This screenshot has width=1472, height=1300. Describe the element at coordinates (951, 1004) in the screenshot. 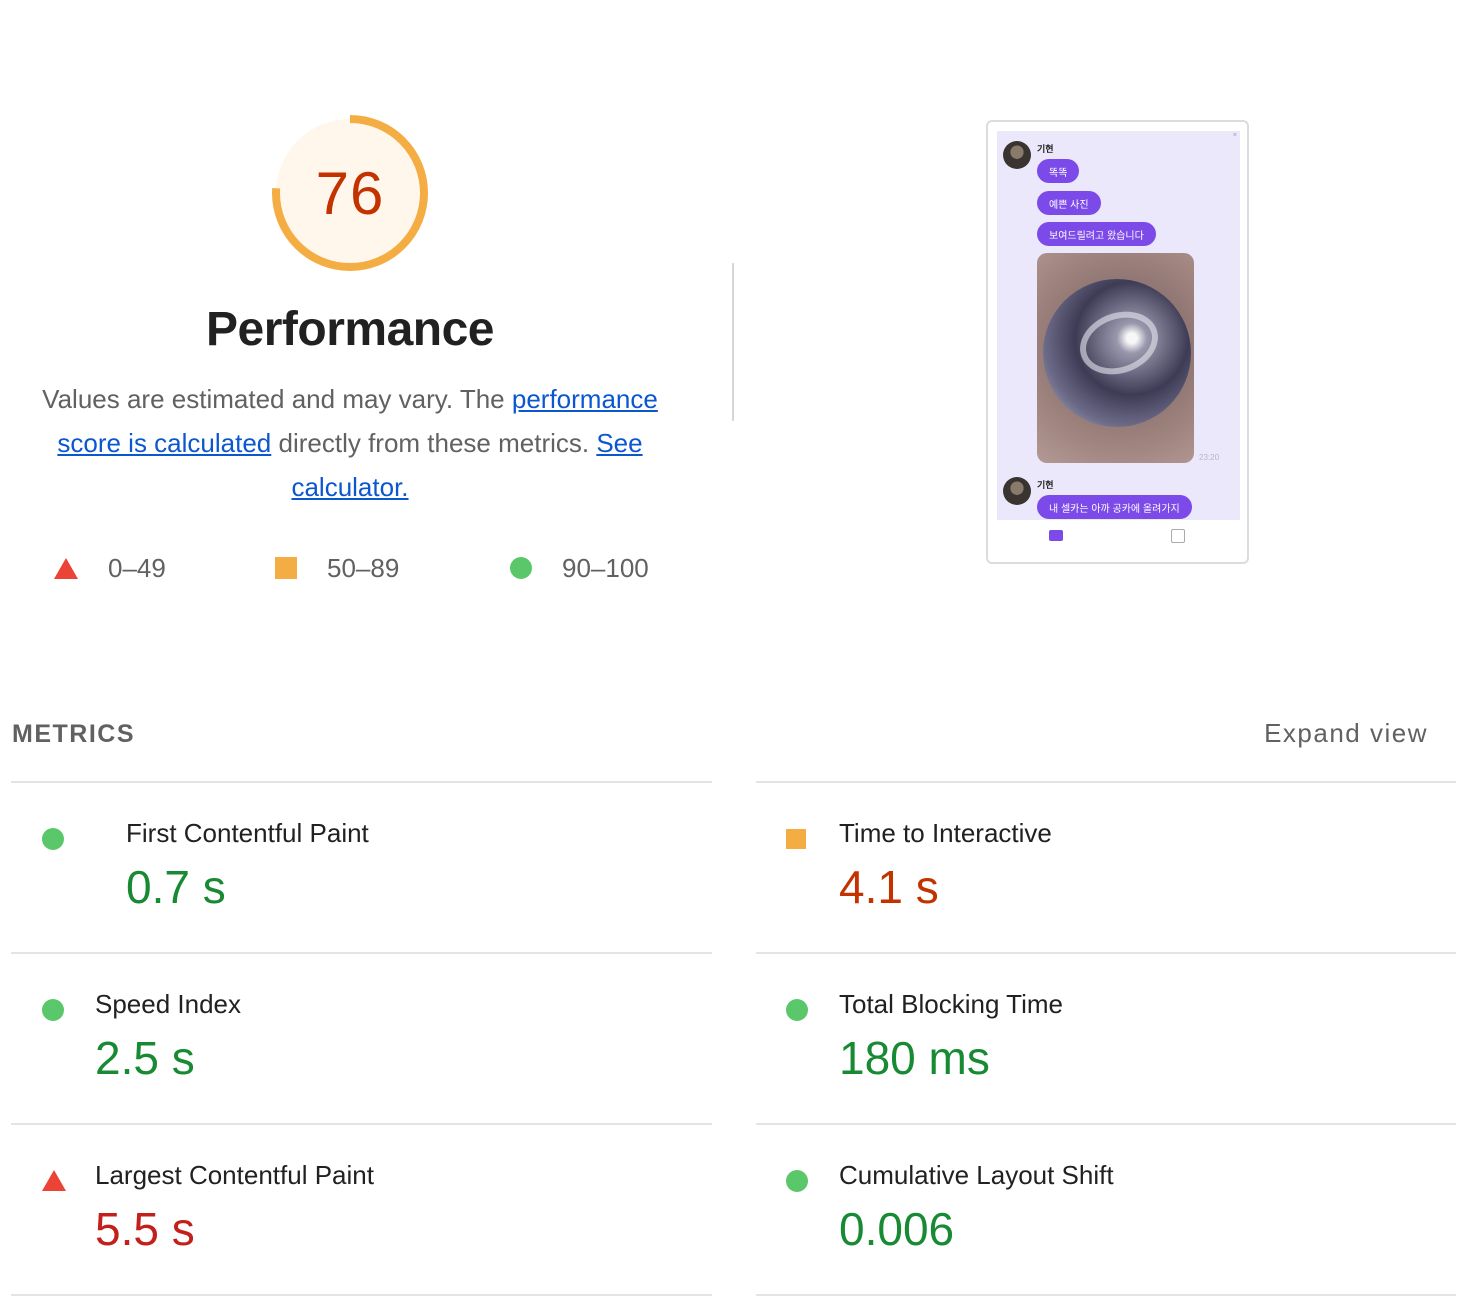

I see `metric-name: Total Blocking Time` at that location.